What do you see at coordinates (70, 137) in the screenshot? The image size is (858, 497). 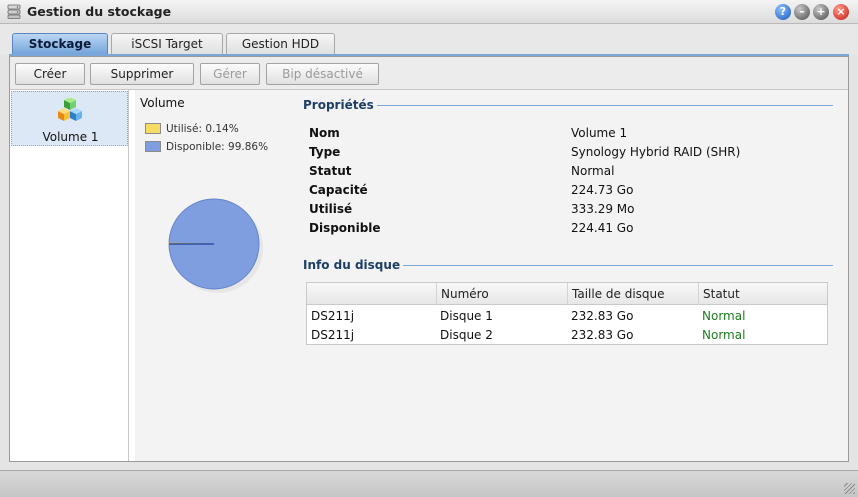 I see `volume-item-label: Volume 1` at bounding box center [70, 137].